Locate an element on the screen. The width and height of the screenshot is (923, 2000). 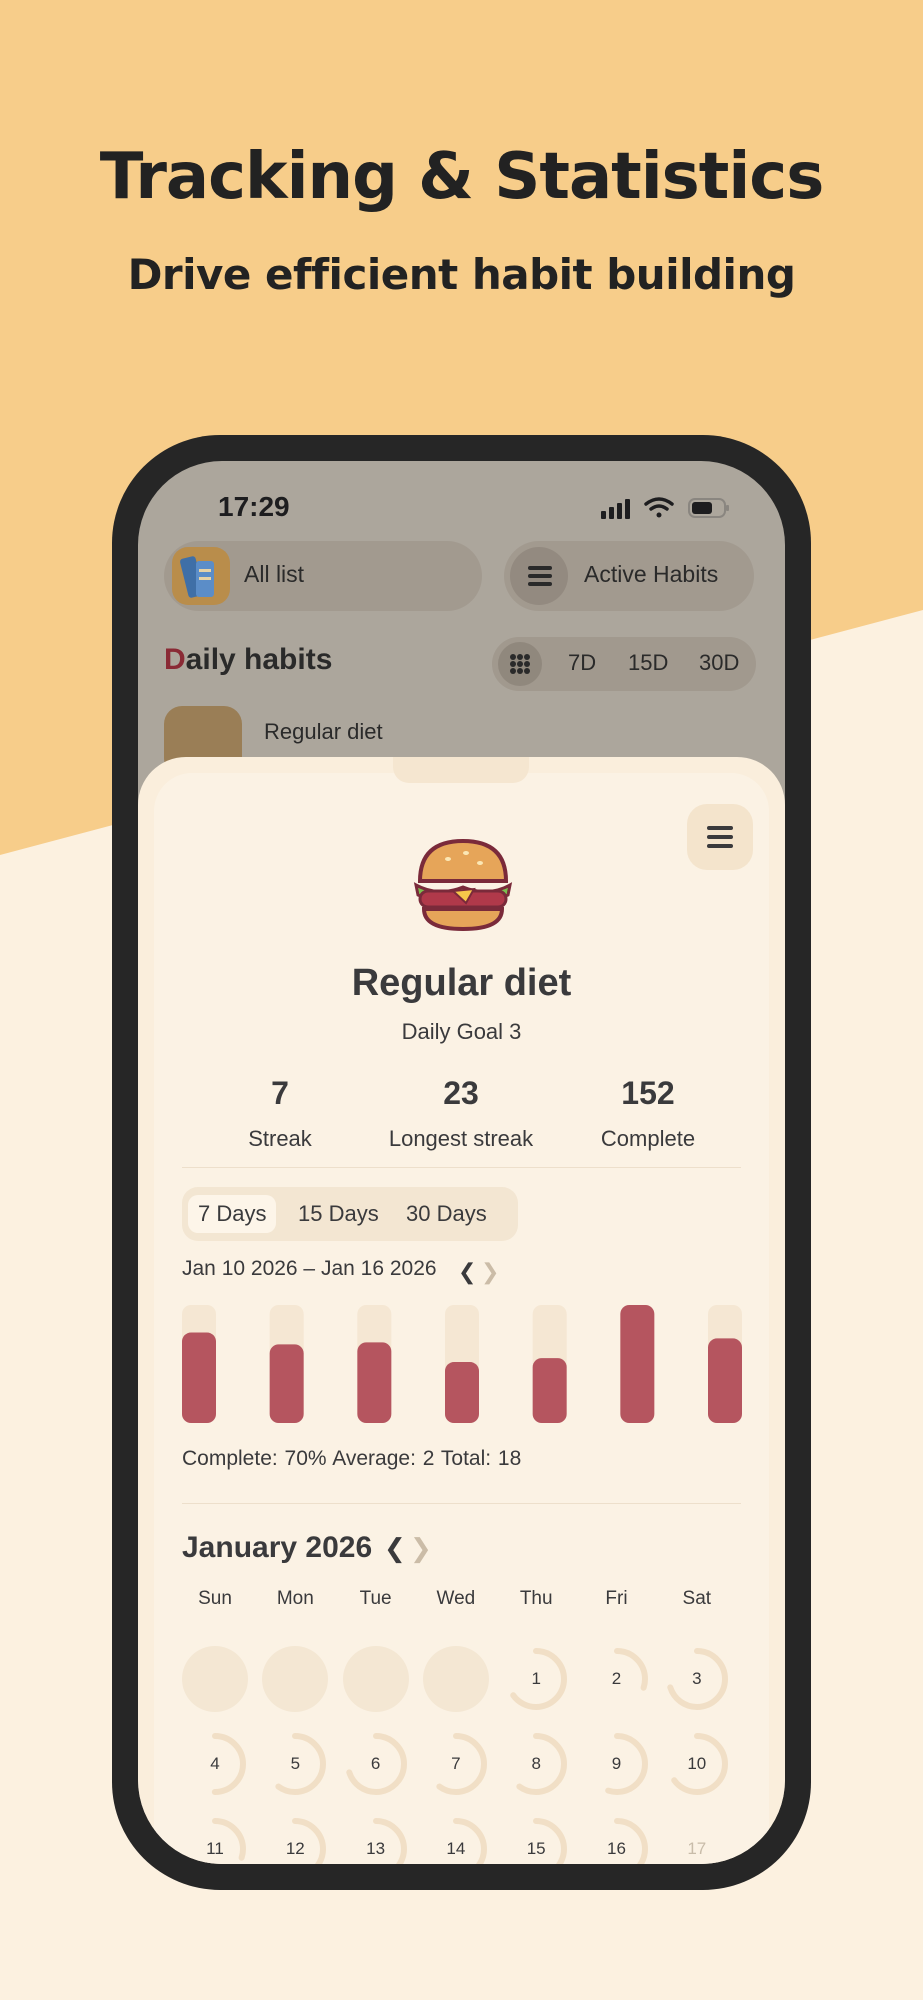
section-title: Daily habits is located at coordinates (248, 659).